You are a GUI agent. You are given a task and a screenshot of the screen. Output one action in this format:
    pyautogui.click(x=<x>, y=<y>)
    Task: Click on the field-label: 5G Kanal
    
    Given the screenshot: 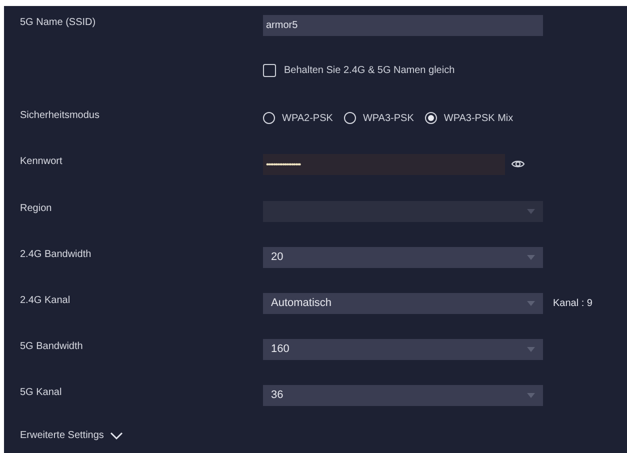 What is the action you would take?
    pyautogui.click(x=41, y=392)
    